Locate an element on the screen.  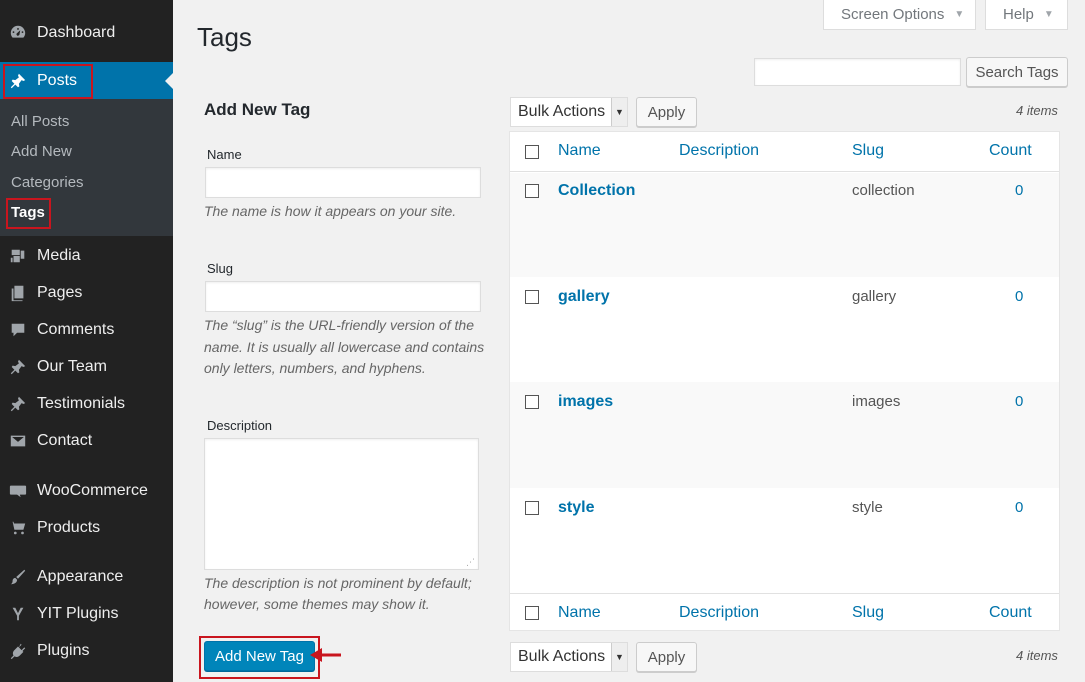
menu-label: Comments is located at coordinates (76, 329).